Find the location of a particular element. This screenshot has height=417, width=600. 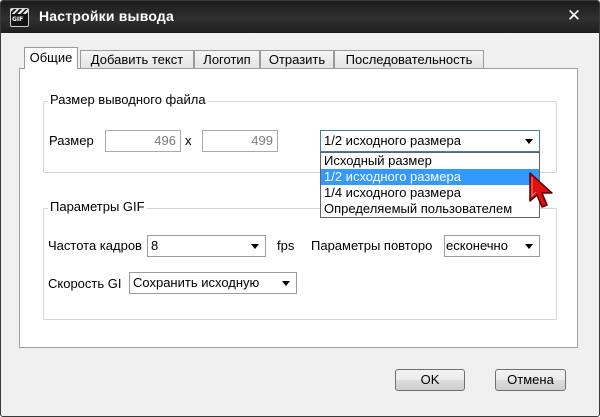

output-size-legend: Размер выводного файла is located at coordinates (128, 99).